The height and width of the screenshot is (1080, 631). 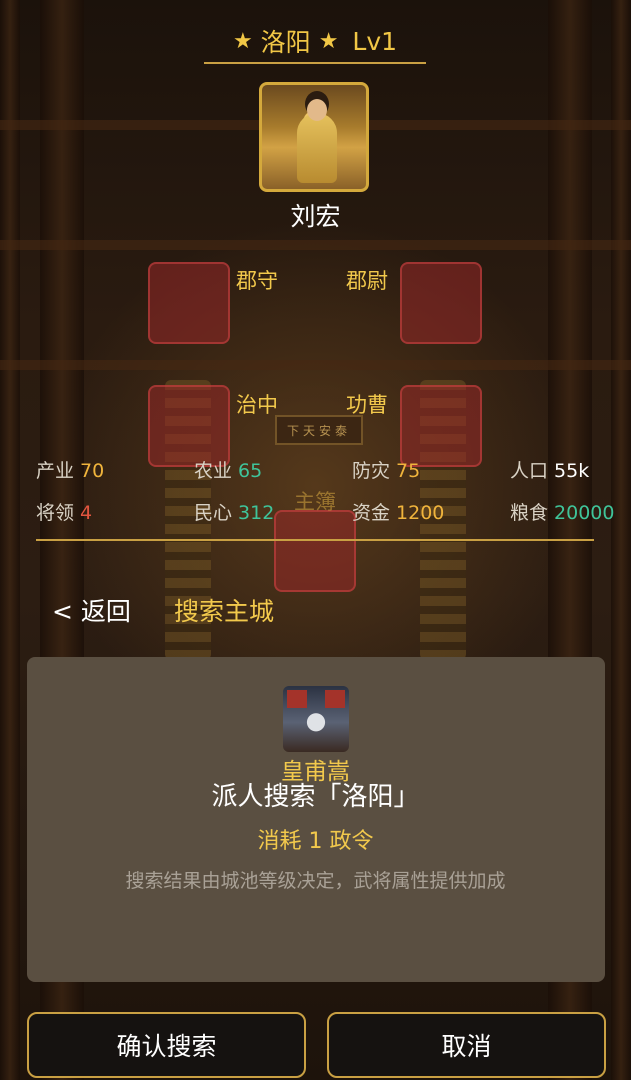 What do you see at coordinates (315, 551) in the screenshot?
I see `slot-zhubu` at bounding box center [315, 551].